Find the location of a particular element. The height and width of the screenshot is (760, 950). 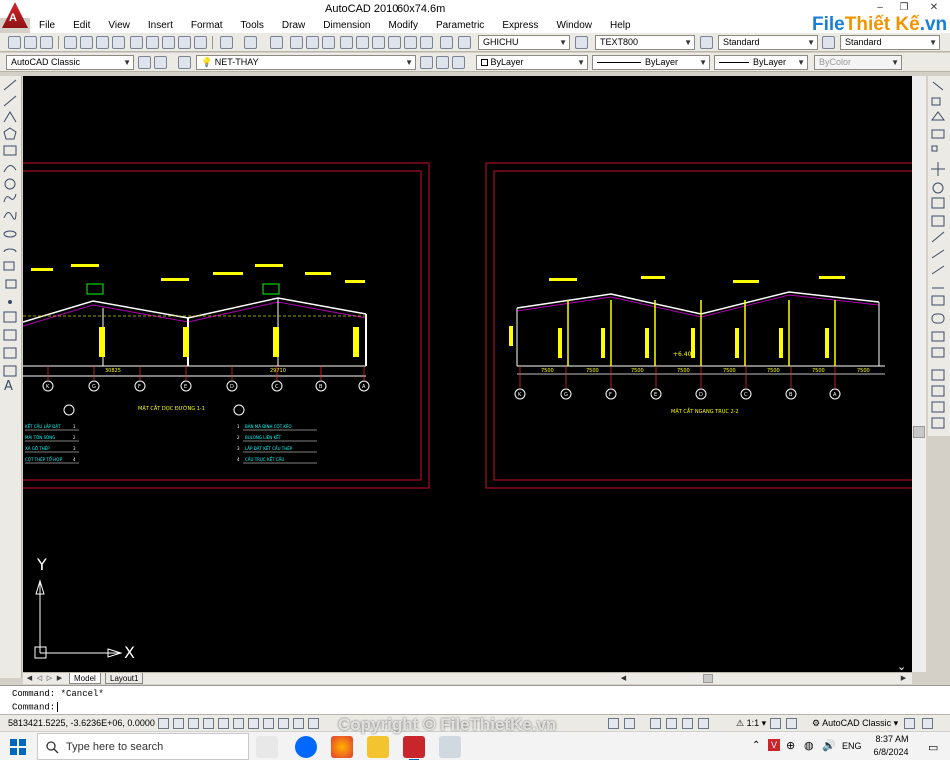

pan-status-icon is located at coordinates (655, 723).